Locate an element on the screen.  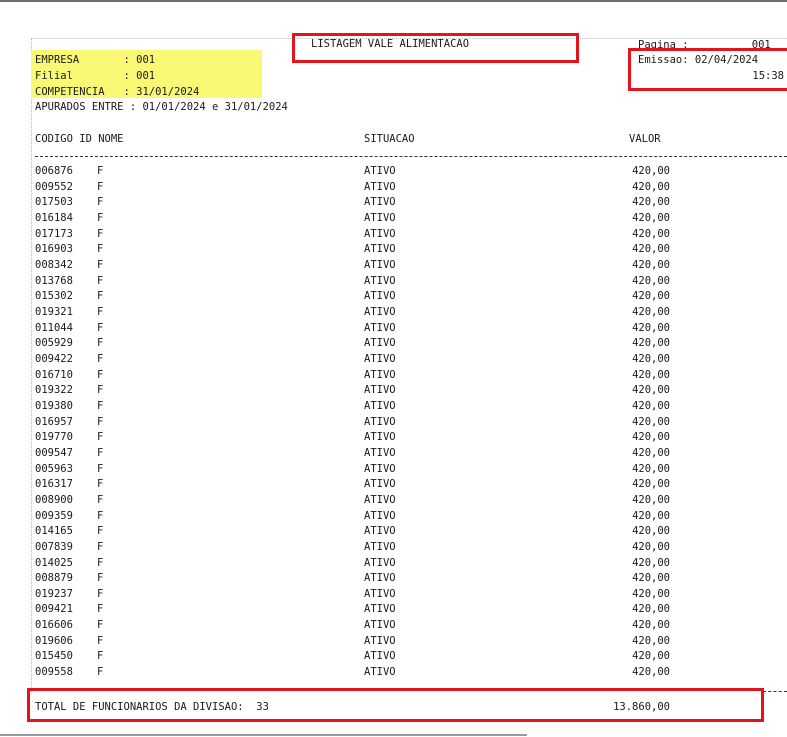
employee-code: 009552 is located at coordinates (54, 186).